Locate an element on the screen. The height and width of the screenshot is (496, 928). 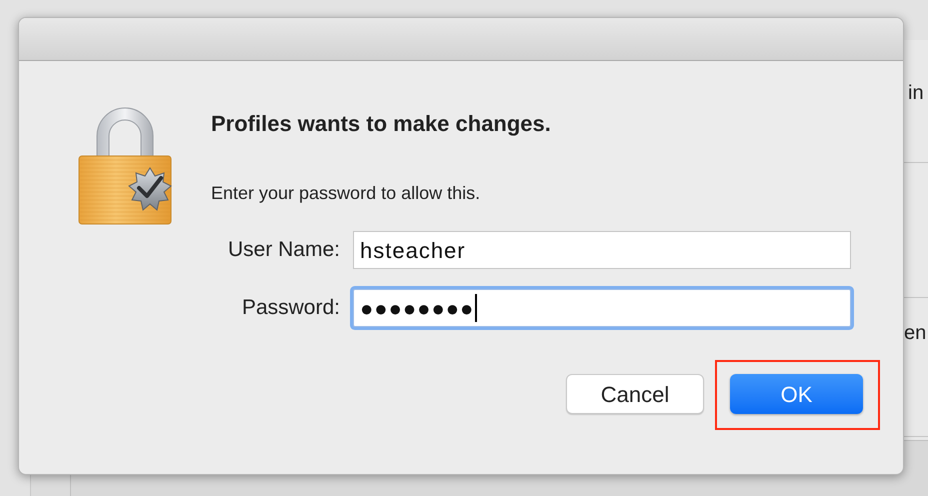
dialog-title: Profiles wants to make changes. is located at coordinates (381, 124).